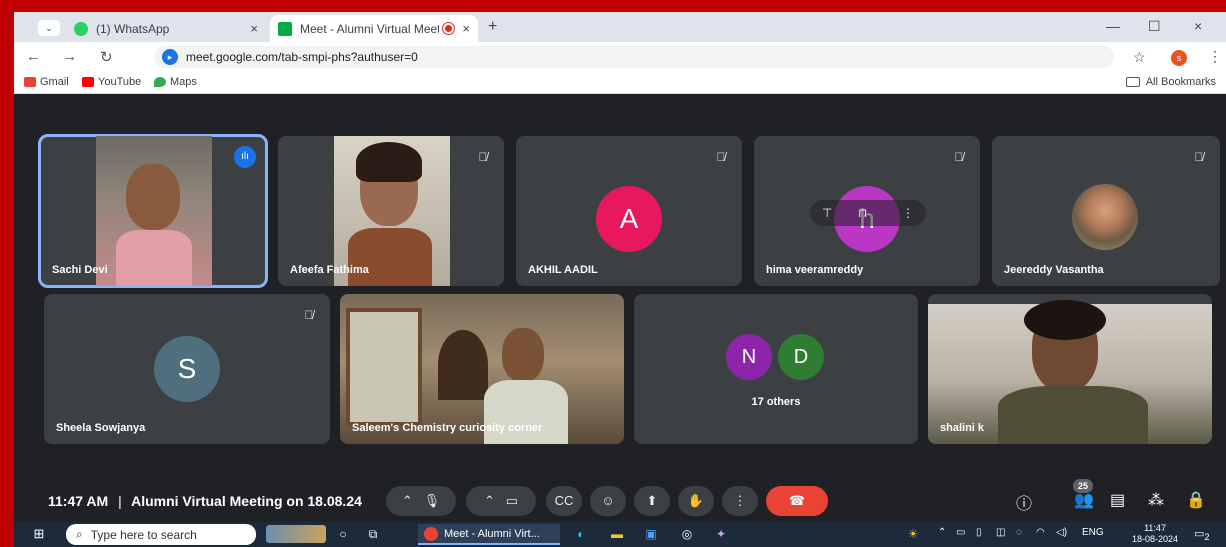 This screenshot has width=1226, height=547. Describe the element at coordinates (1196, 500) in the screenshot. I see `host-controls-icon: 🔒` at that location.